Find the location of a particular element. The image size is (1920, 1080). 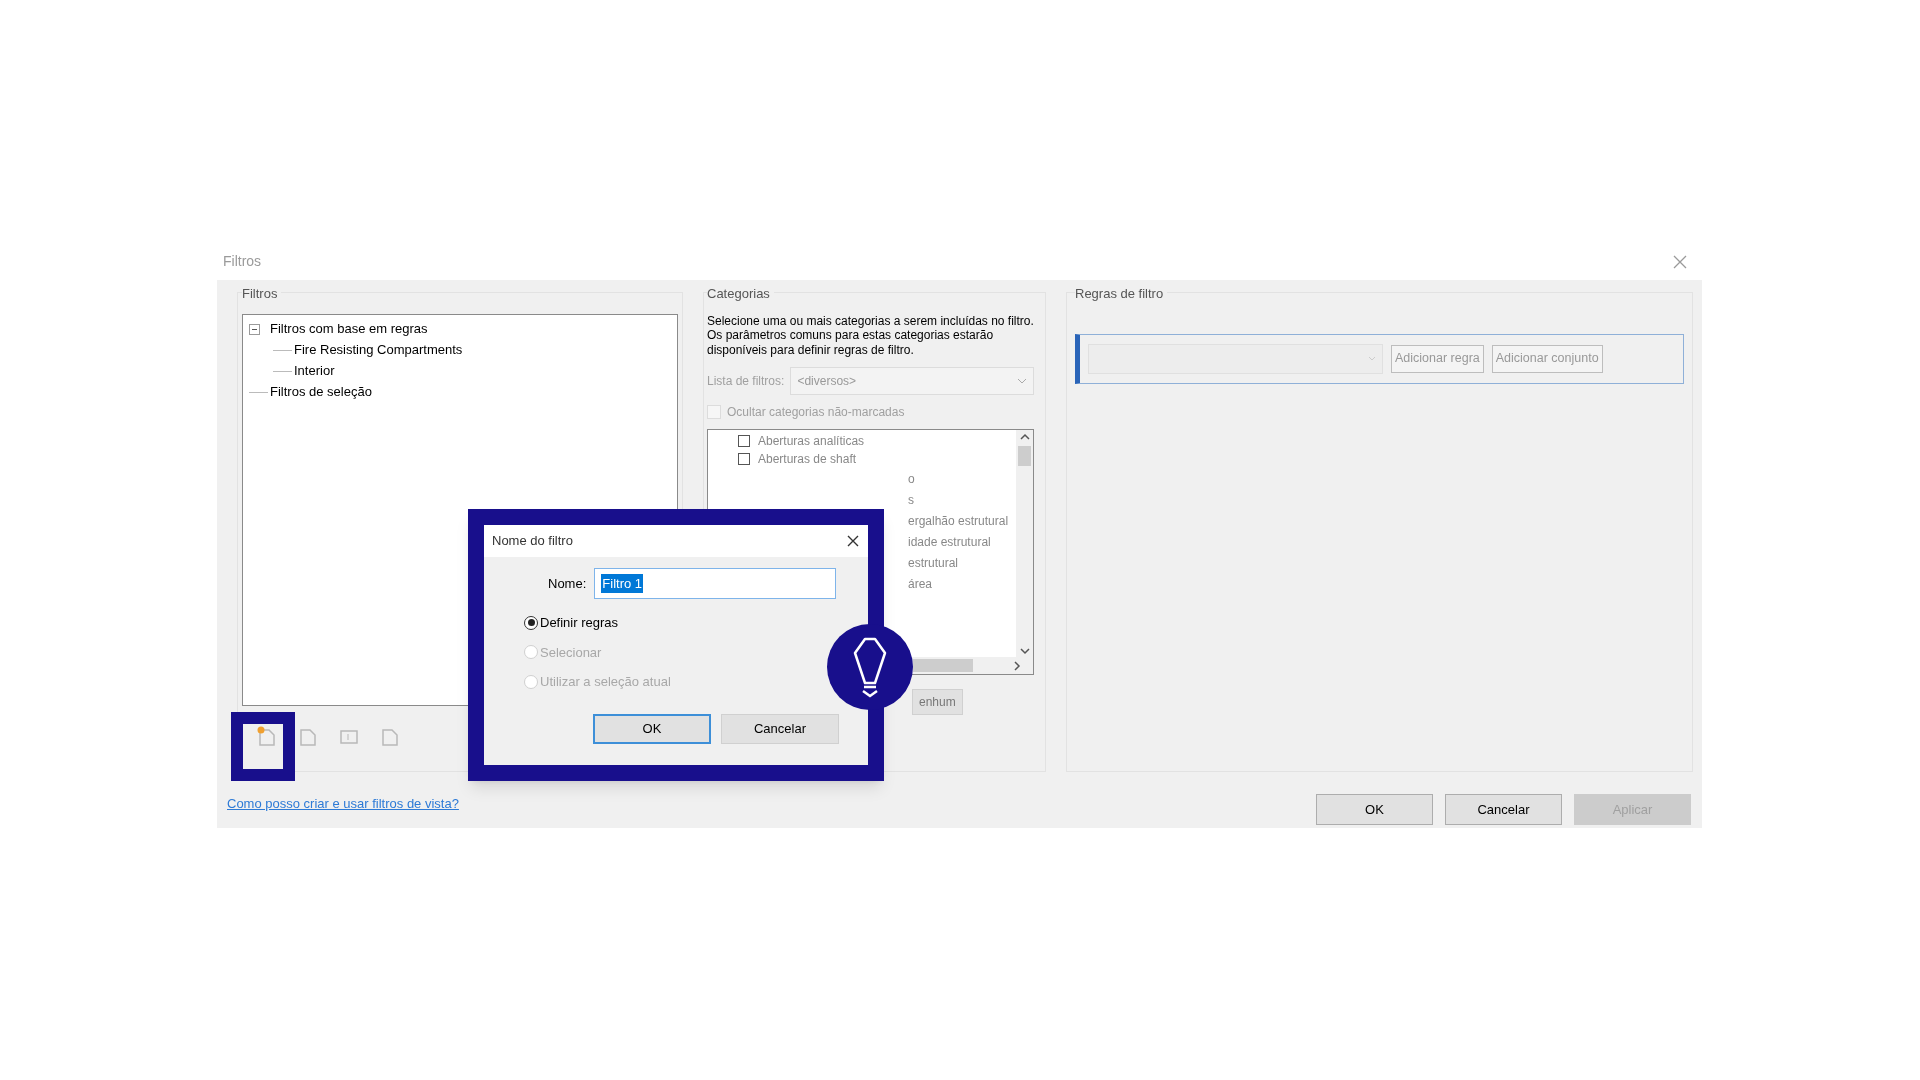

highlight-frame is located at coordinates (263, 746).